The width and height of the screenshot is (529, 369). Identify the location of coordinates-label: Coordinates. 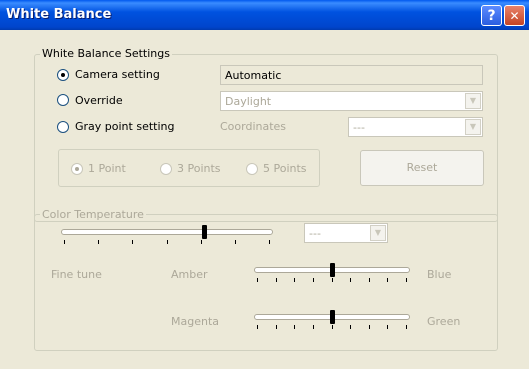
(253, 126).